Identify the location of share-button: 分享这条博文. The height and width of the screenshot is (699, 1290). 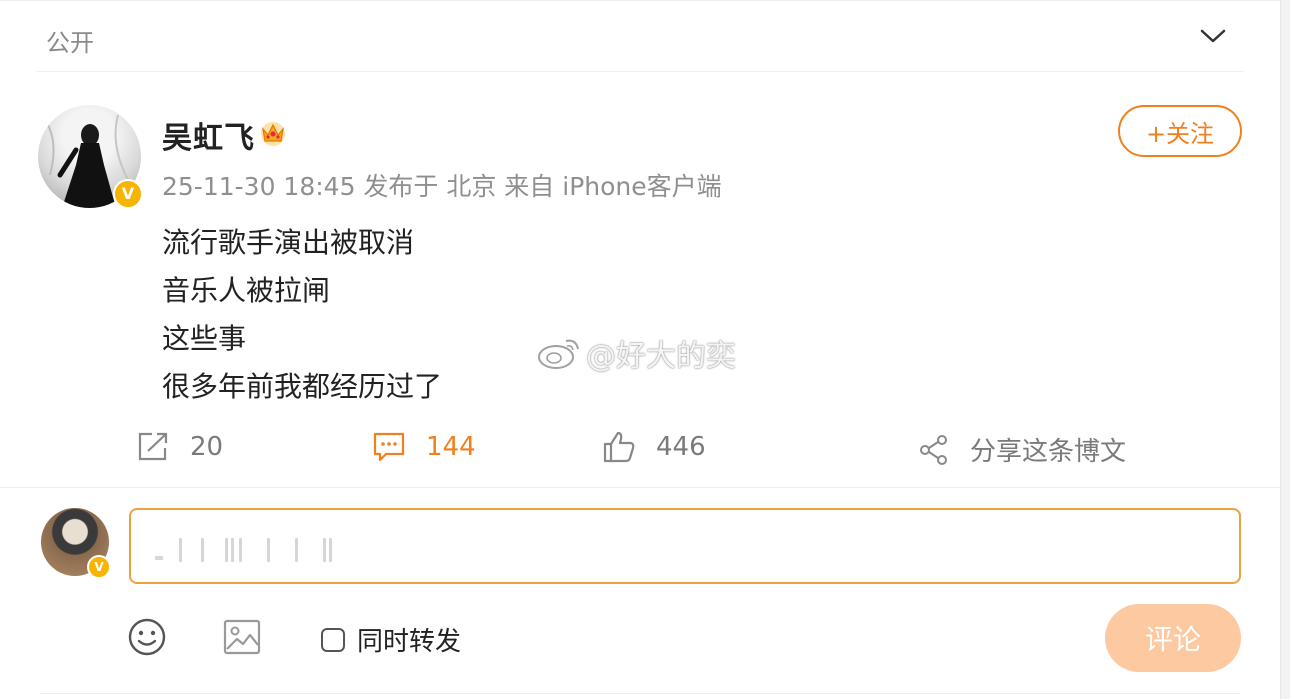
(1022, 449).